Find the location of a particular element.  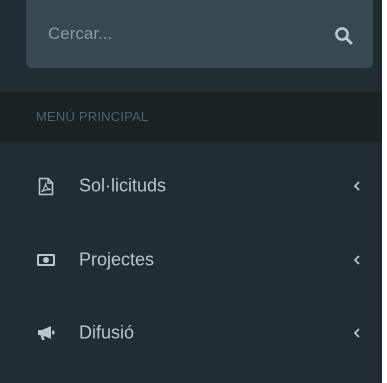

main-menu-header: MENÚ PRINCIPAL is located at coordinates (191, 117).